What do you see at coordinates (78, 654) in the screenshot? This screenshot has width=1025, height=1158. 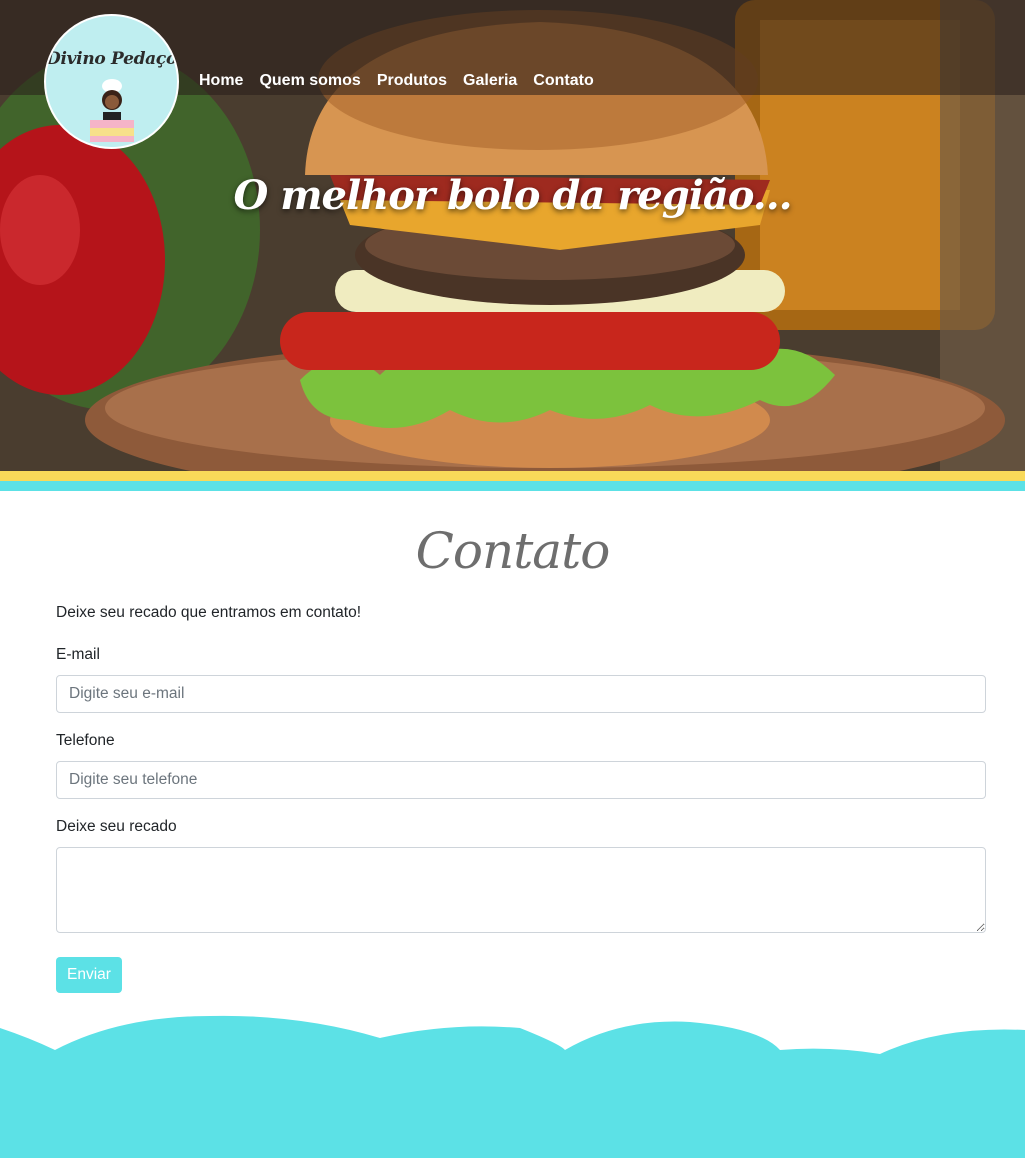 I see `email-label: E-mail` at bounding box center [78, 654].